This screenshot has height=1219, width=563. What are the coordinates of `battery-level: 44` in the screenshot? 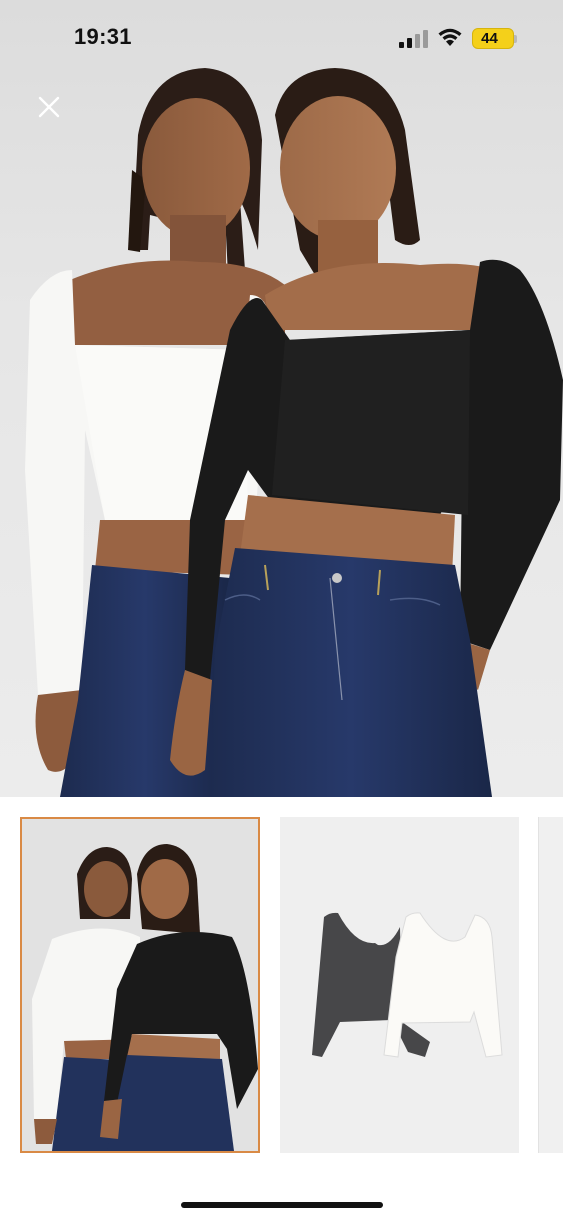 It's located at (489, 38).